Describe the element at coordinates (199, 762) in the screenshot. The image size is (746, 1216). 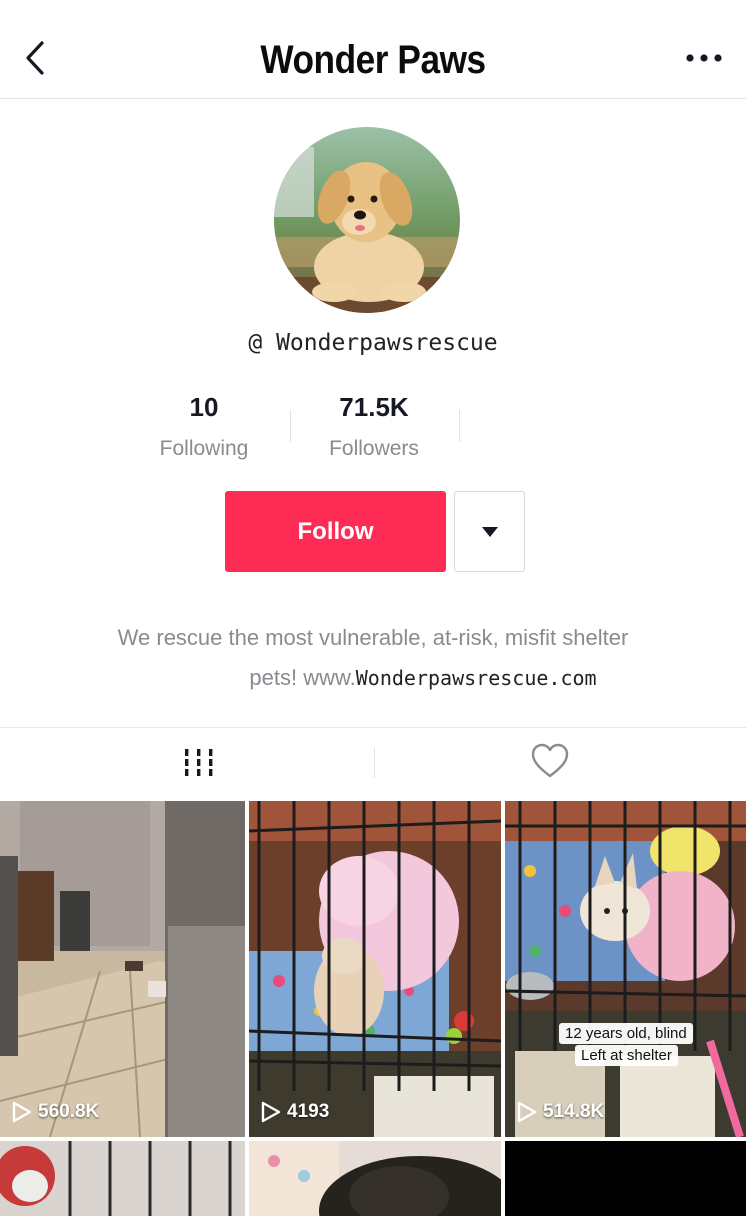
I see `grid-videos-icon` at that location.